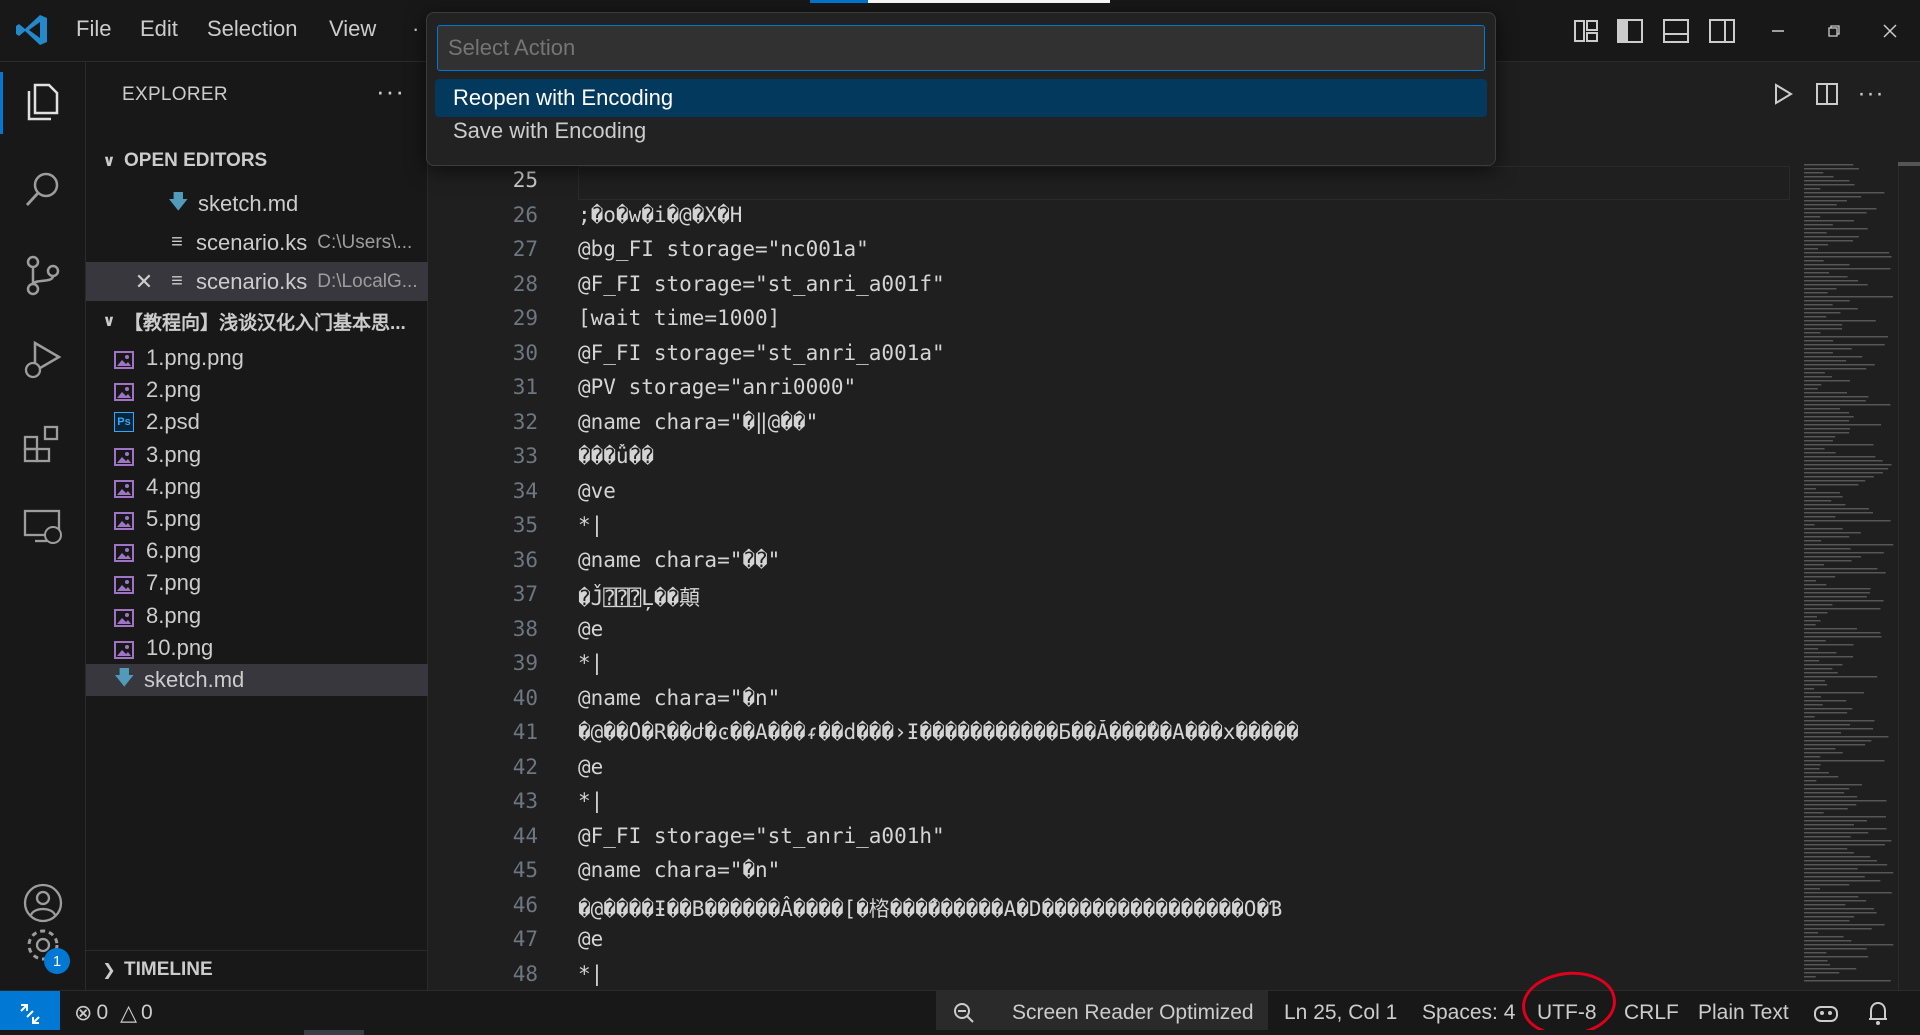 The height and width of the screenshot is (1035, 1920). What do you see at coordinates (1183, 422) in the screenshot?
I see `code-line: @name chara="�‖@��"` at bounding box center [1183, 422].